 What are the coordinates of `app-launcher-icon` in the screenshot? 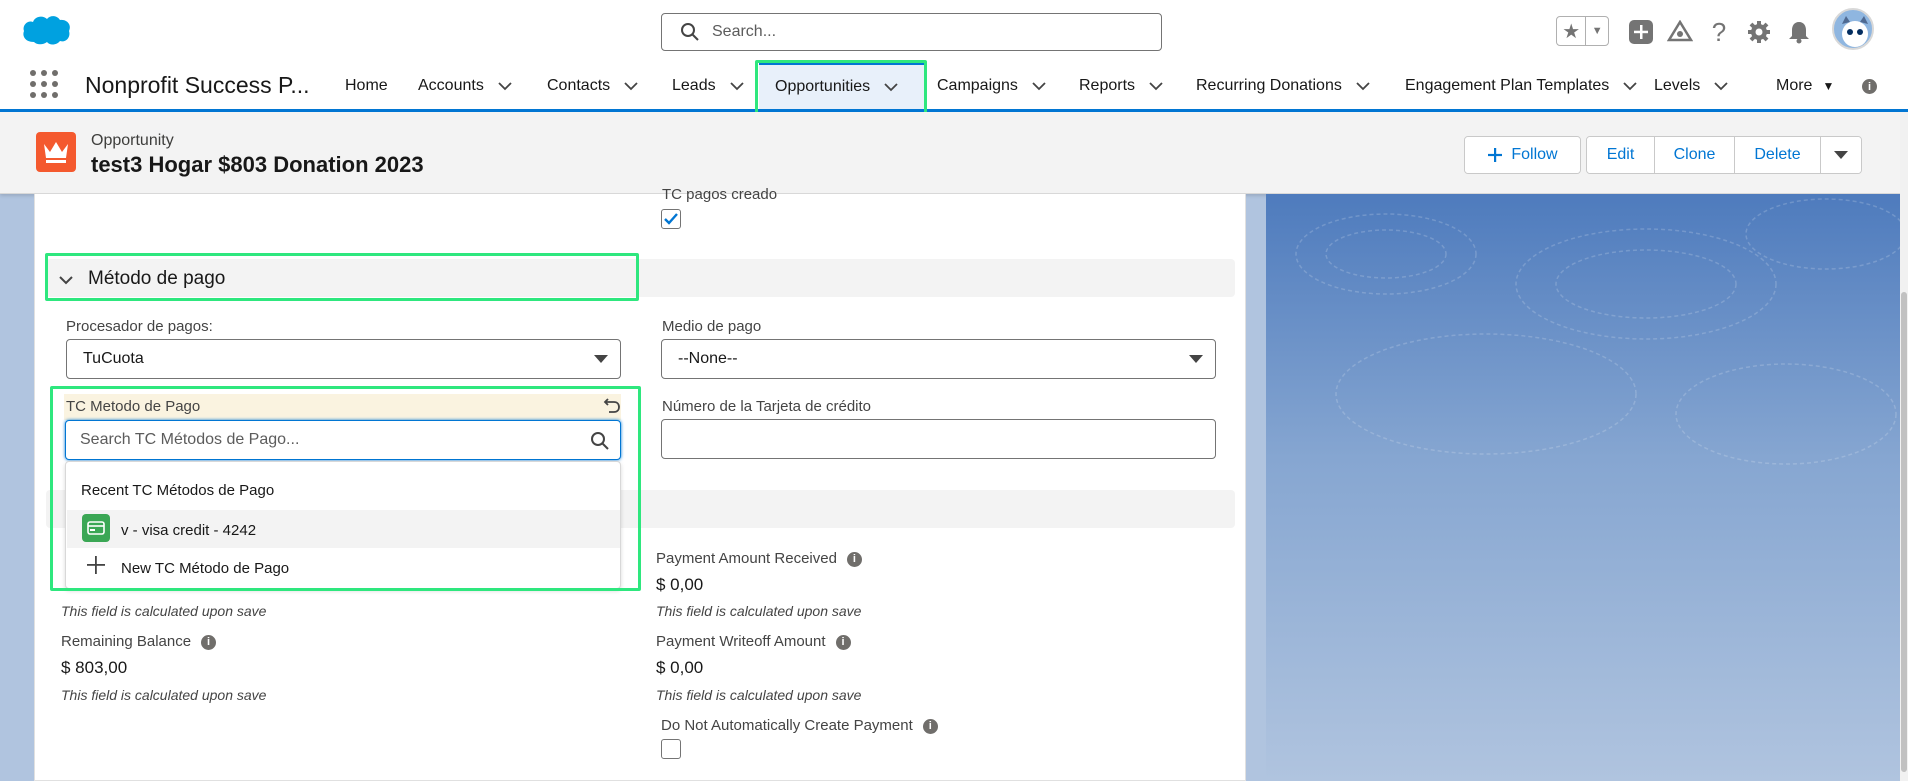 It's located at (44, 84).